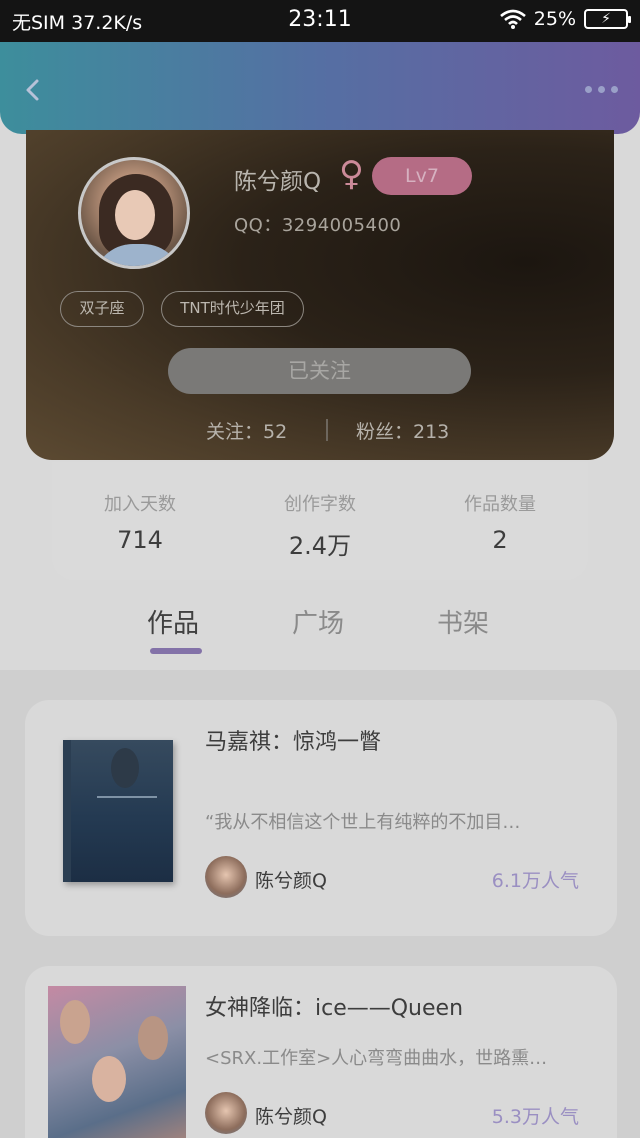  Describe the element at coordinates (512, 19) in the screenshot. I see `wifi-icon` at that location.